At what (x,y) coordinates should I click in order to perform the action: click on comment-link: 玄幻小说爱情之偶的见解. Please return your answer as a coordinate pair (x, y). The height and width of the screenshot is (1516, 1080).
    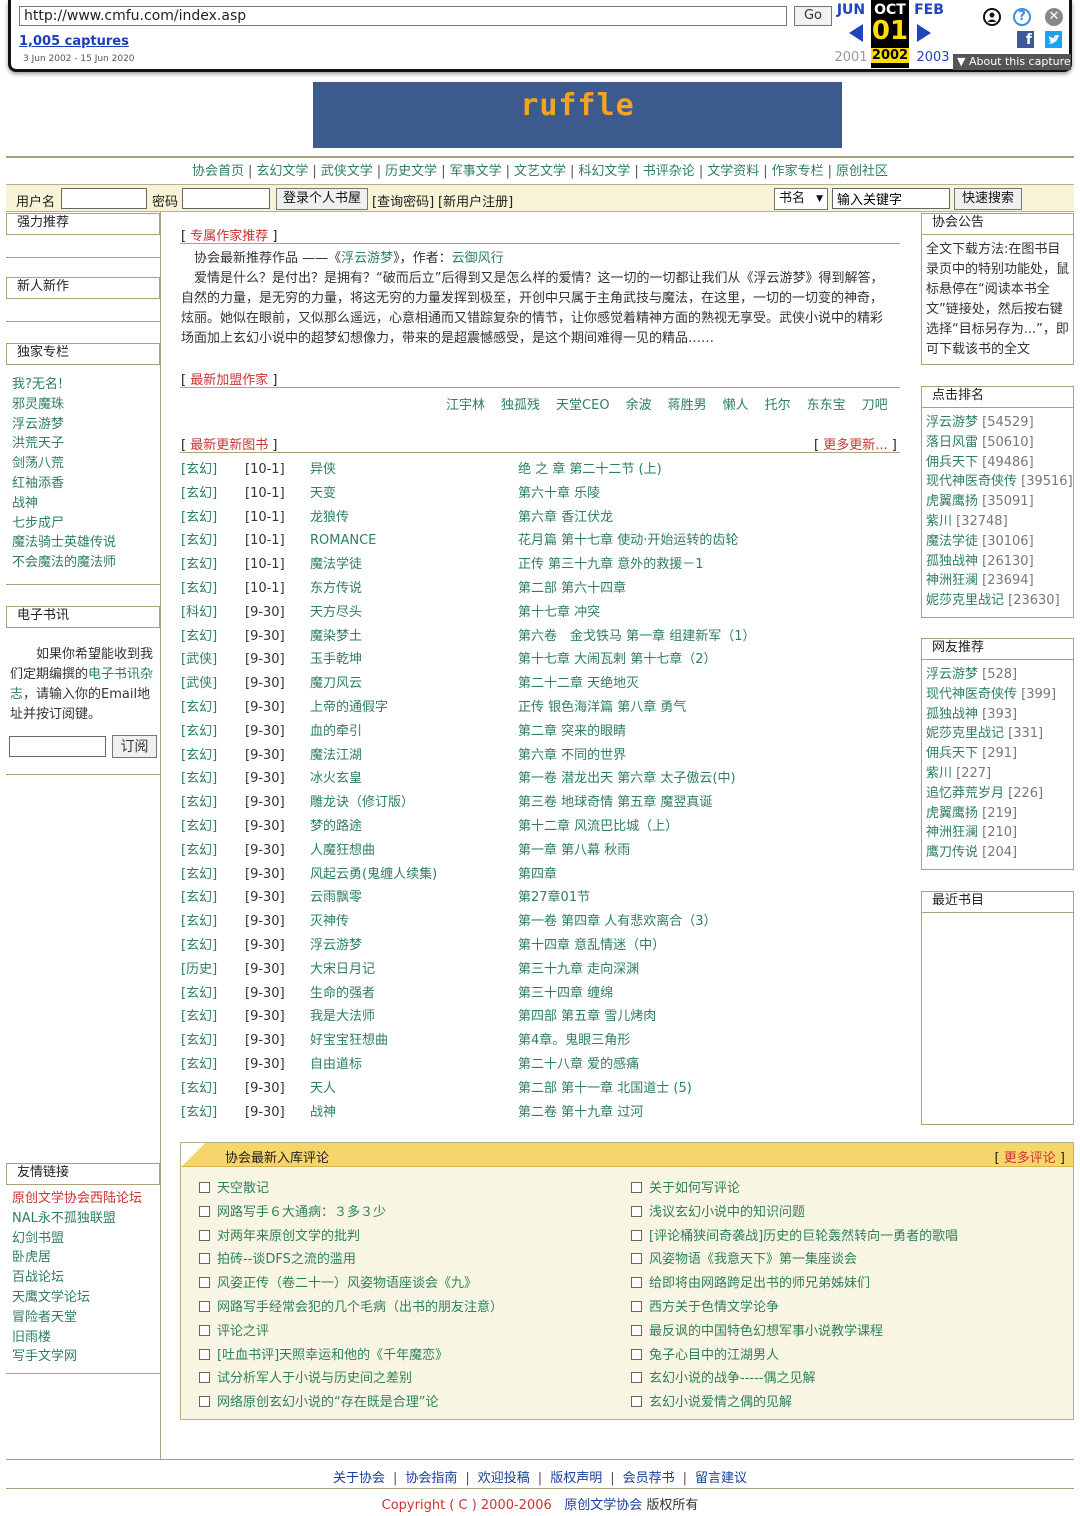
    Looking at the image, I should click on (794, 1403).